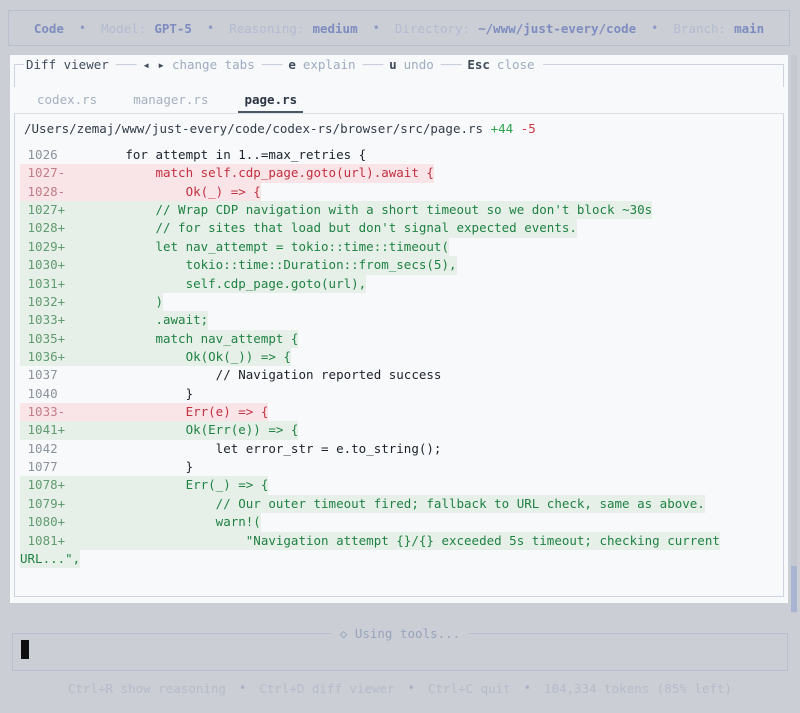  What do you see at coordinates (398, 467) in the screenshot?
I see `diff-line: 1077 }` at bounding box center [398, 467].